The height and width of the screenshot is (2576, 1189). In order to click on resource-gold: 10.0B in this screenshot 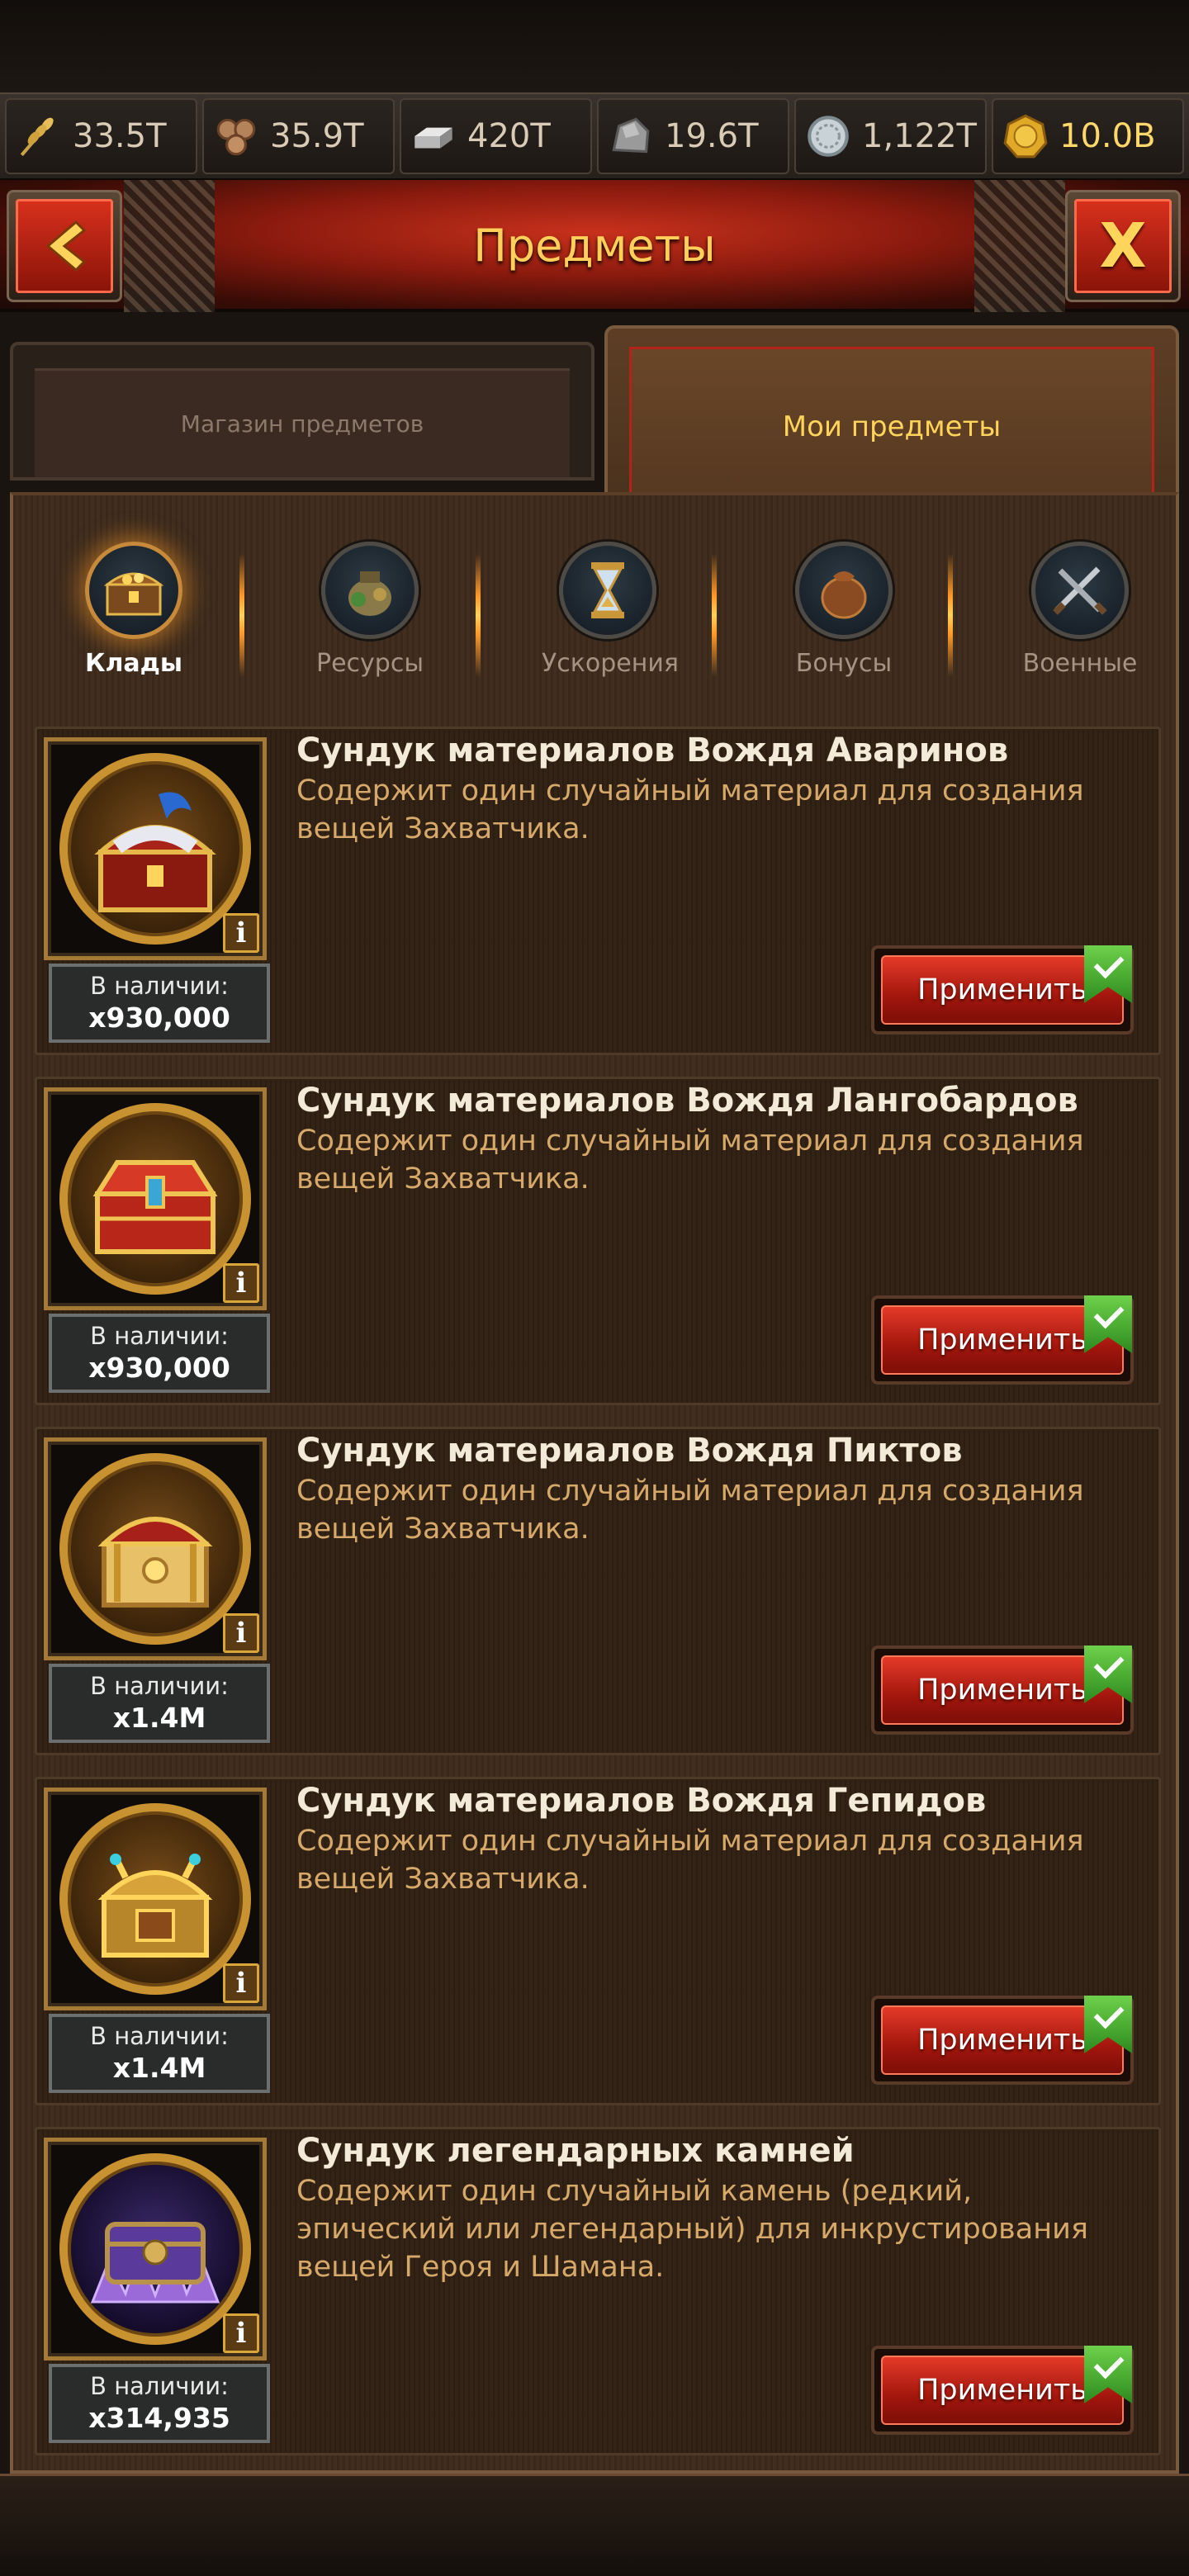, I will do `click(1088, 136)`.